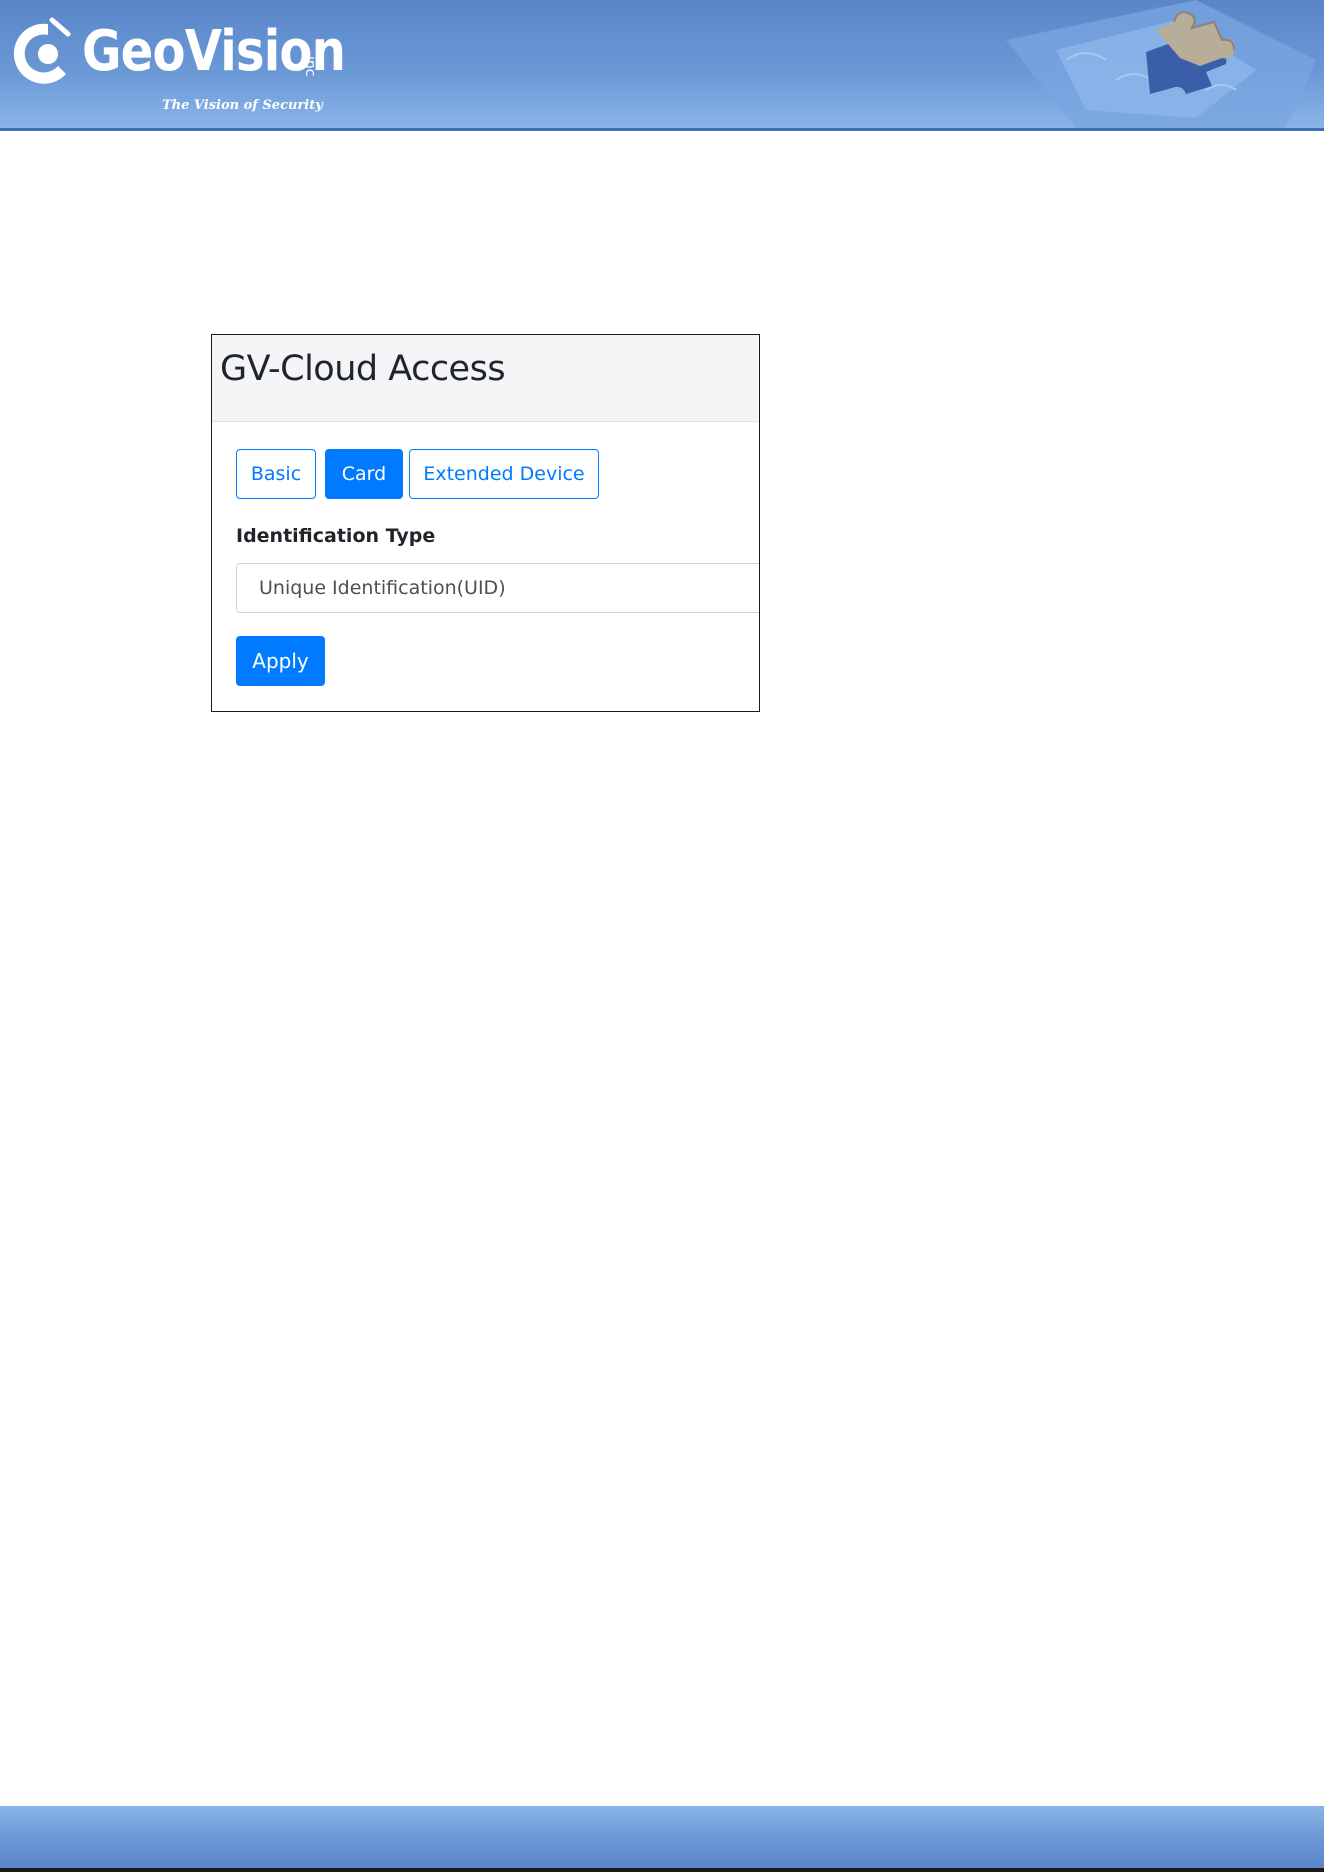 The image size is (1324, 1872). What do you see at coordinates (310, 66) in the screenshot?
I see `logo-suffix: inc` at bounding box center [310, 66].